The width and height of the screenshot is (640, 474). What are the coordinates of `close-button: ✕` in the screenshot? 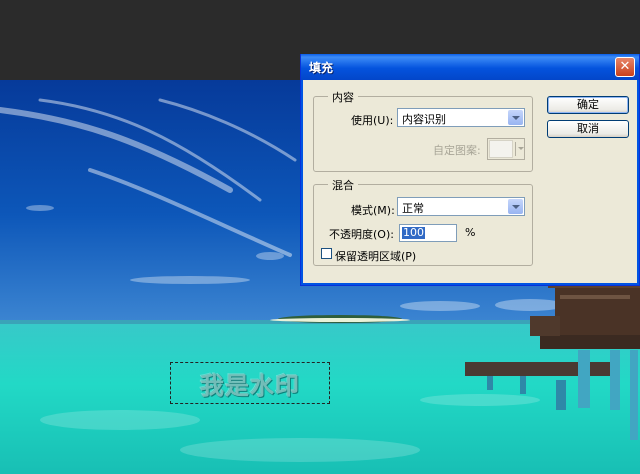 It's located at (625, 67).